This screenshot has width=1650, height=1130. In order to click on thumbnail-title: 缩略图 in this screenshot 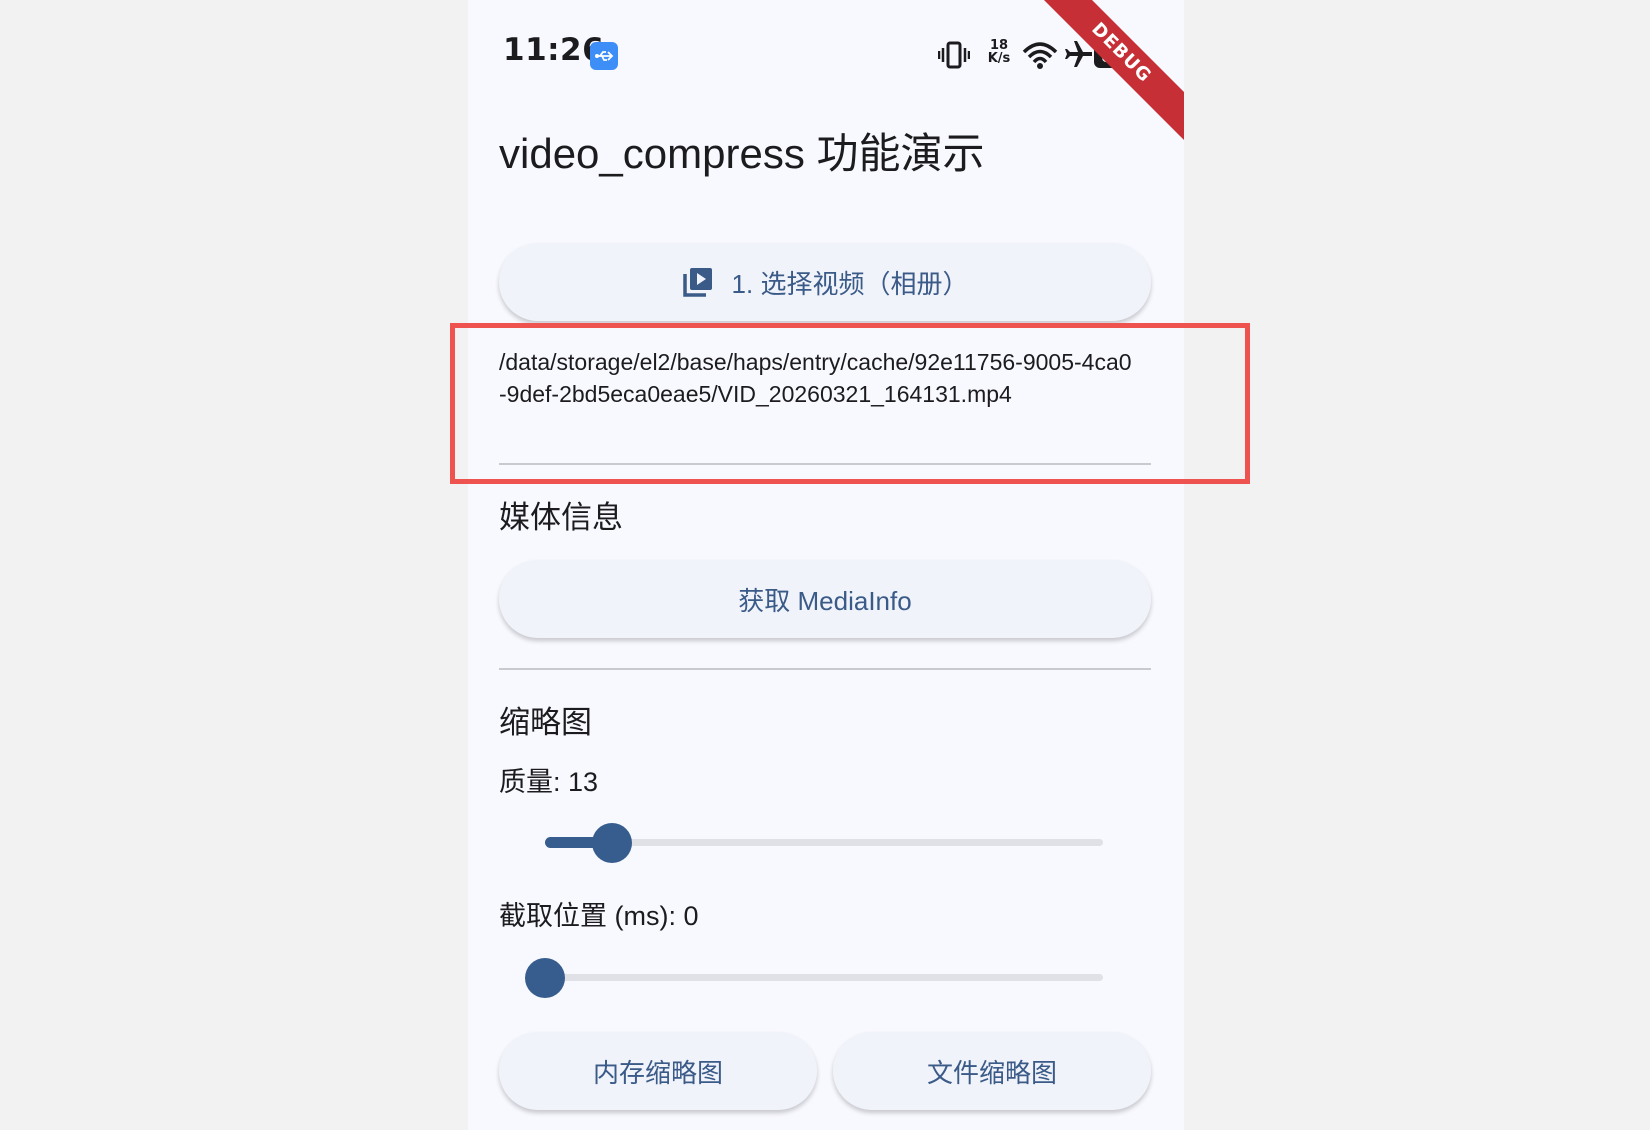, I will do `click(545, 722)`.